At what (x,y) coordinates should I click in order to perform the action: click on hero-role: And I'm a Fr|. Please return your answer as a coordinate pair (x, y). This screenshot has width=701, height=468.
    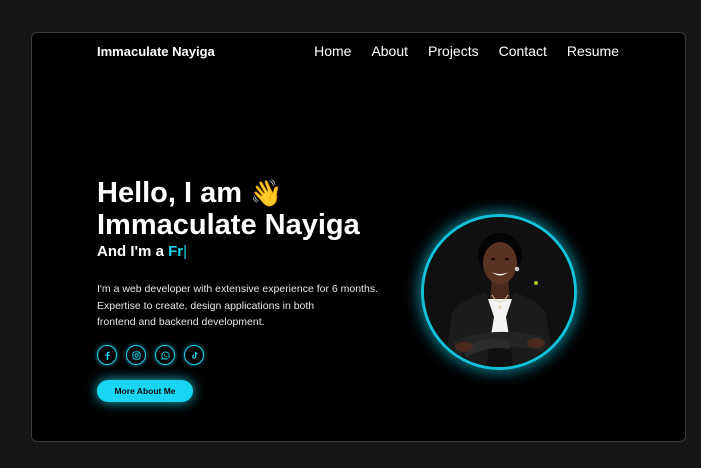
    Looking at the image, I should click on (142, 252).